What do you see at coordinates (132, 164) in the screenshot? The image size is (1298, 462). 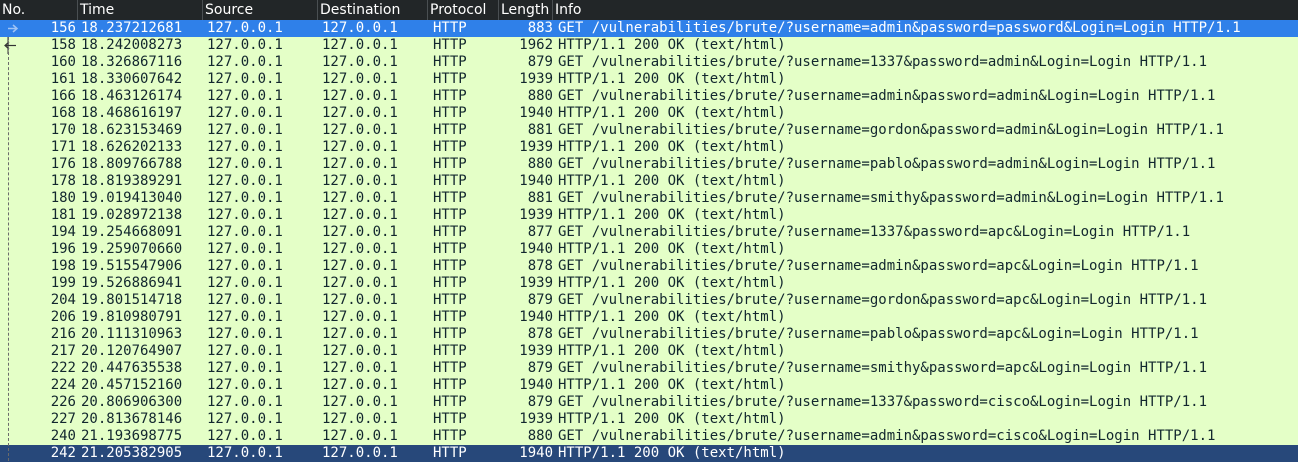 I see `packet-time: 18.809766788` at bounding box center [132, 164].